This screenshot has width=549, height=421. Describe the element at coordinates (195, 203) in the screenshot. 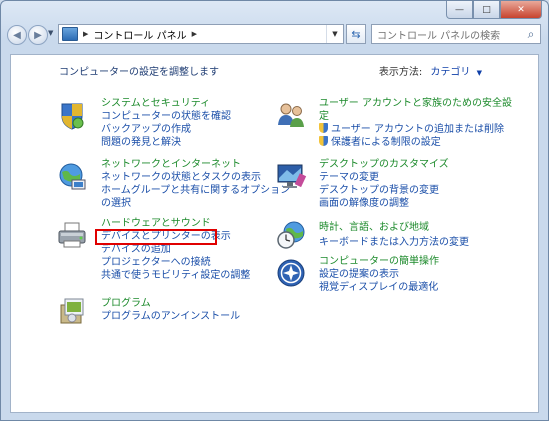

I see `link-homegroup-sharing-cont: の選択` at that location.